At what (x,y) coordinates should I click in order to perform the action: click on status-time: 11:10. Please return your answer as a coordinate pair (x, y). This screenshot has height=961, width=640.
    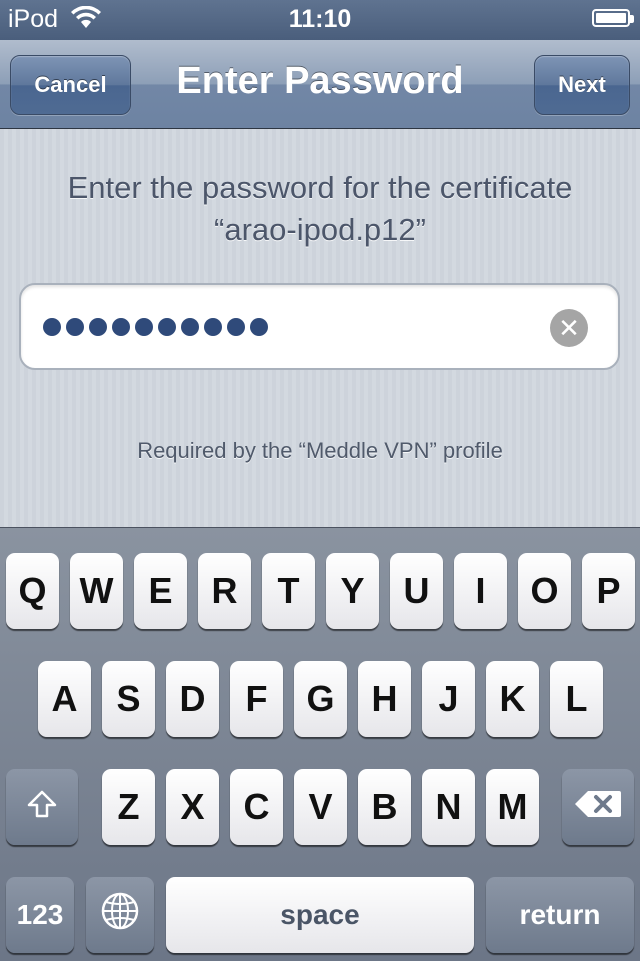
    Looking at the image, I should click on (320, 19).